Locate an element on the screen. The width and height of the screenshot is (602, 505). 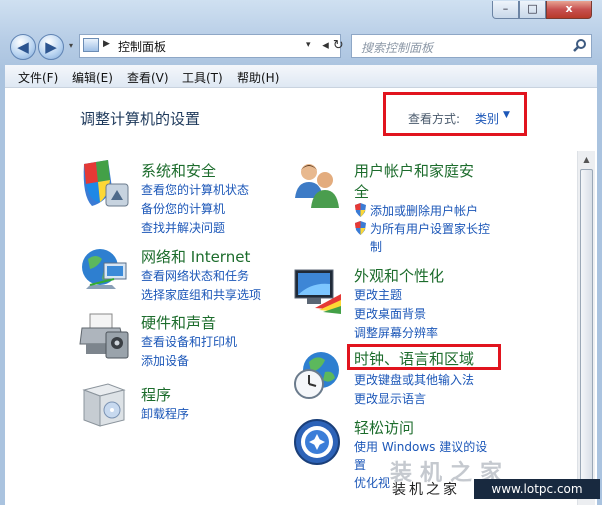
printer-icon is located at coordinates (104, 336).